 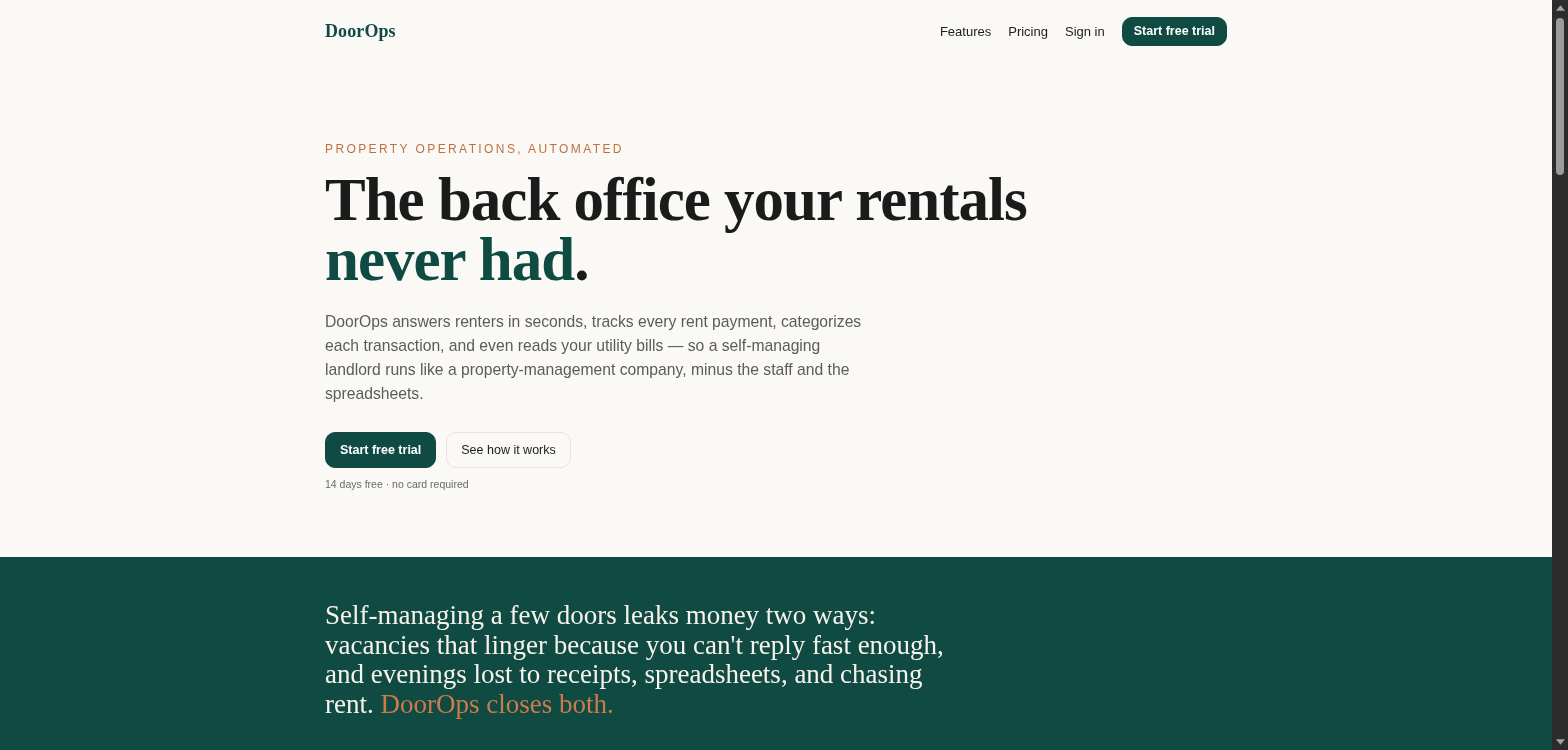 What do you see at coordinates (1560, 96) in the screenshot?
I see `scrollbar-thumb` at bounding box center [1560, 96].